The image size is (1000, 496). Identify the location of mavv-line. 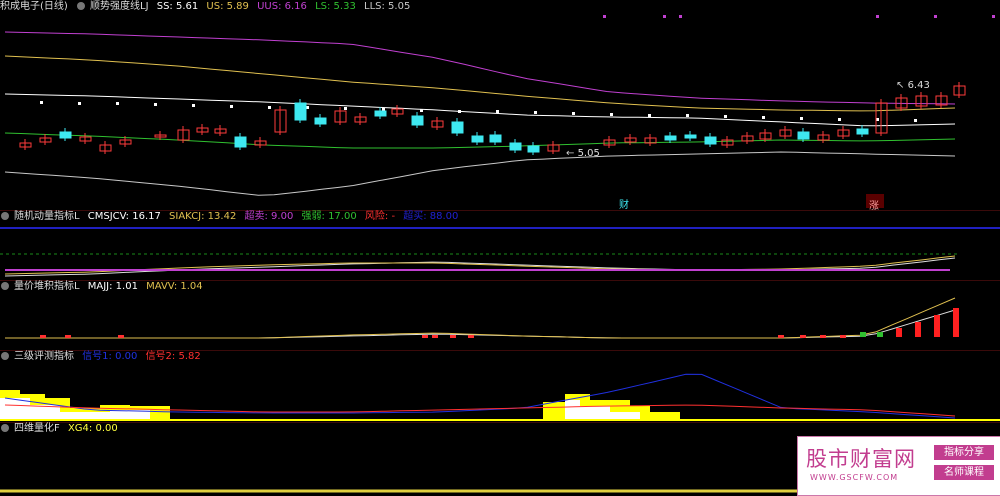
(480, 318).